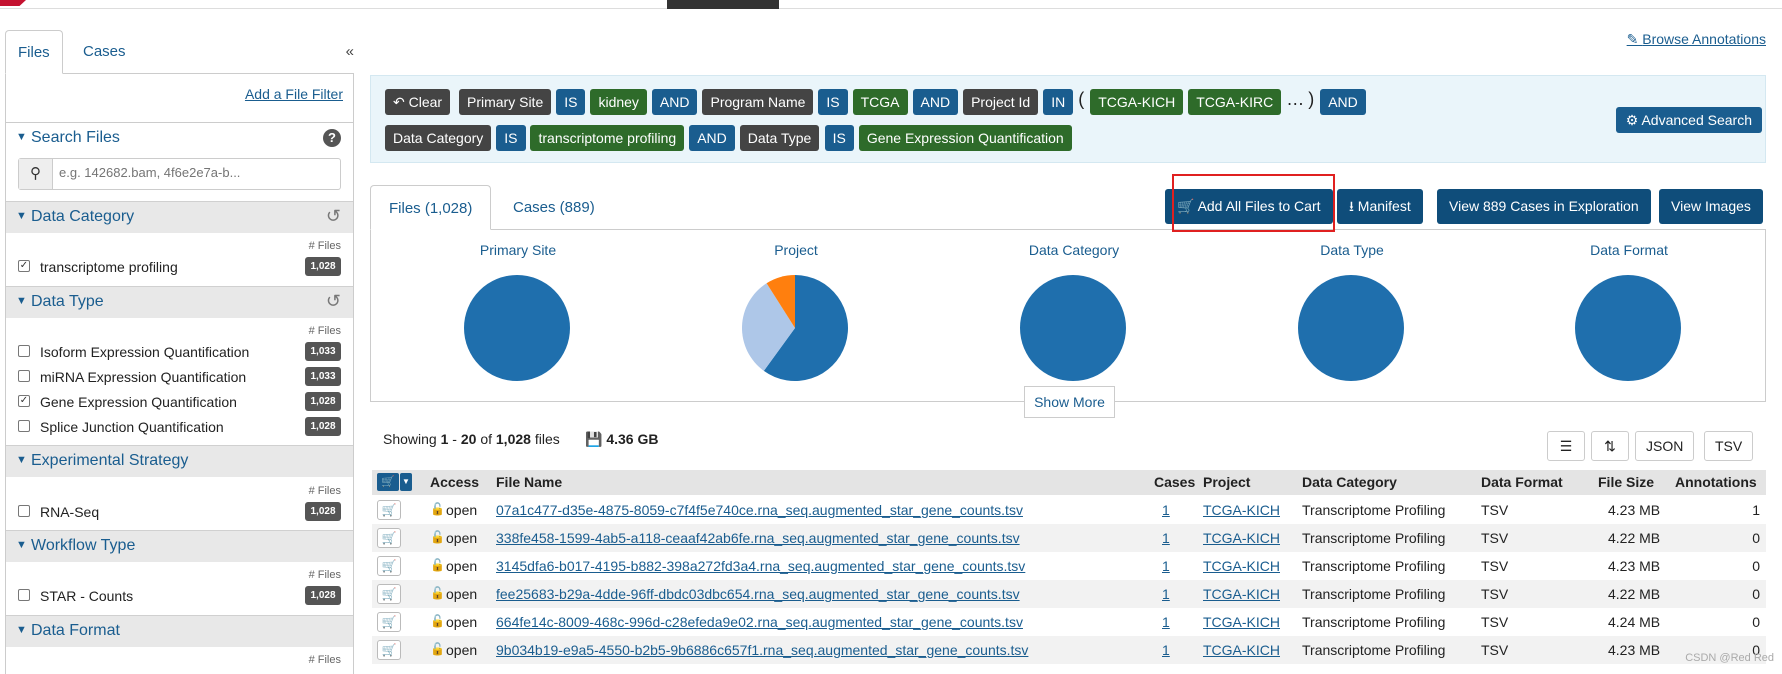  Describe the element at coordinates (529, 482) in the screenshot. I see `column-header-file-name: File Name` at that location.